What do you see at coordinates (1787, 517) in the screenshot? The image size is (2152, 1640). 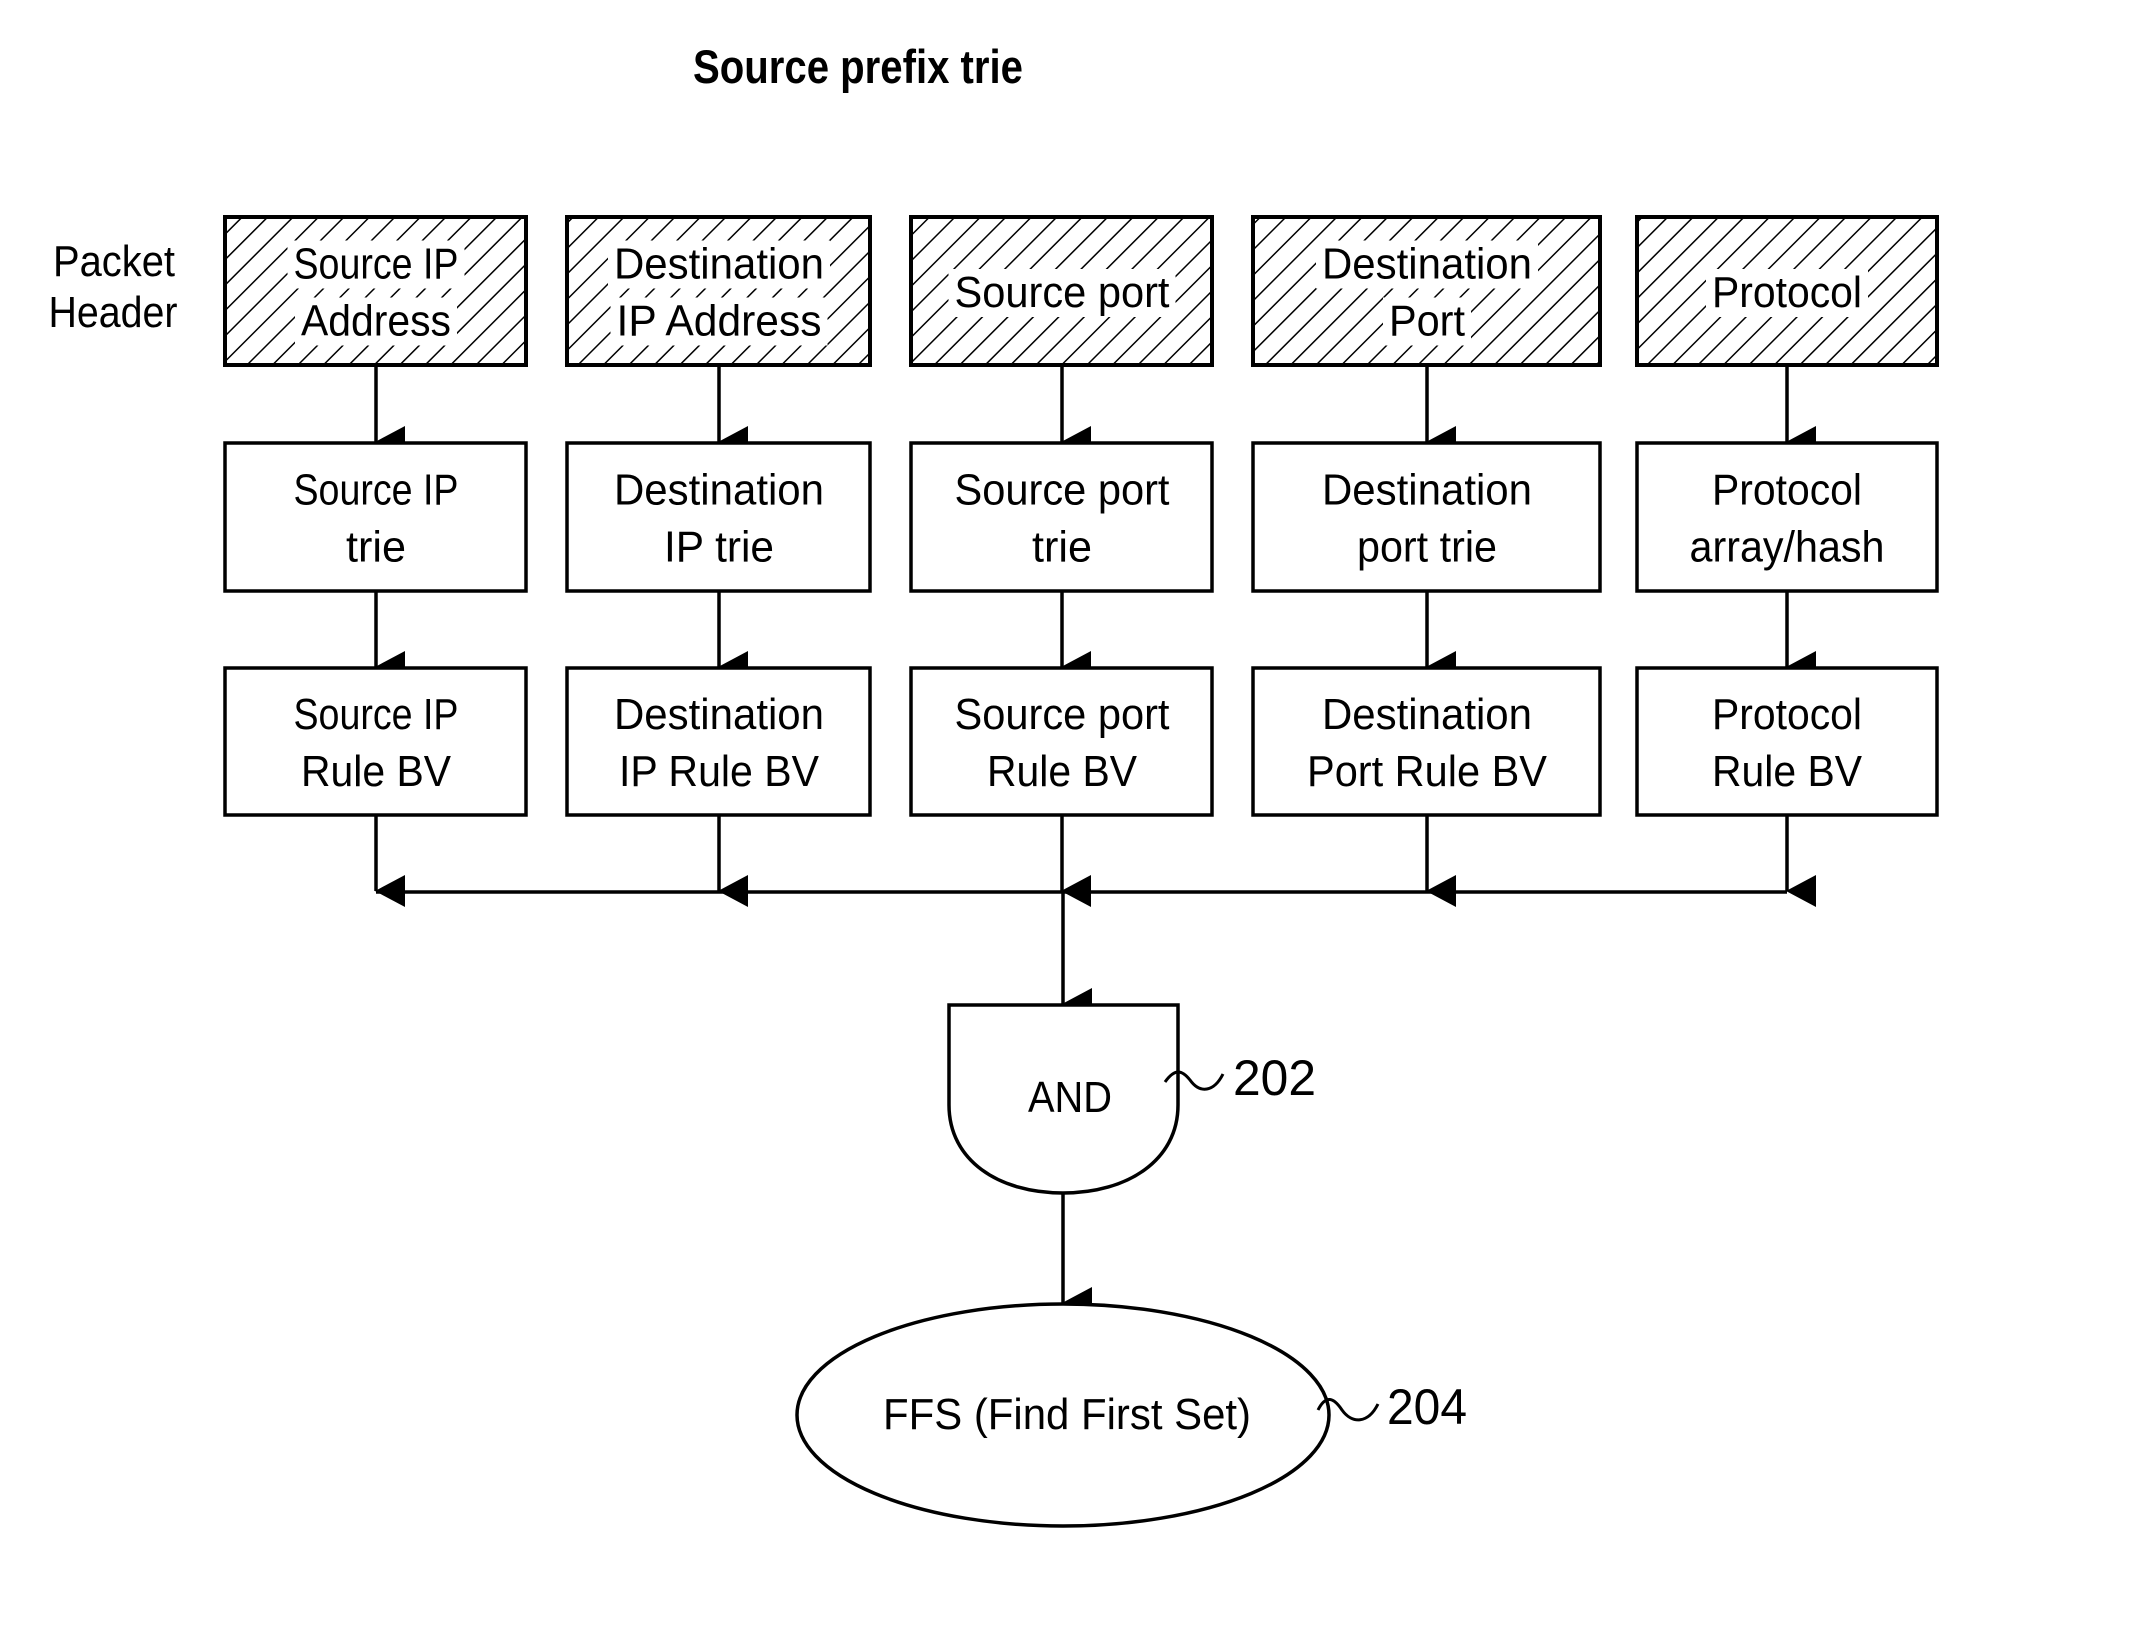 I see `lookup-box: Protocol array/hash` at bounding box center [1787, 517].